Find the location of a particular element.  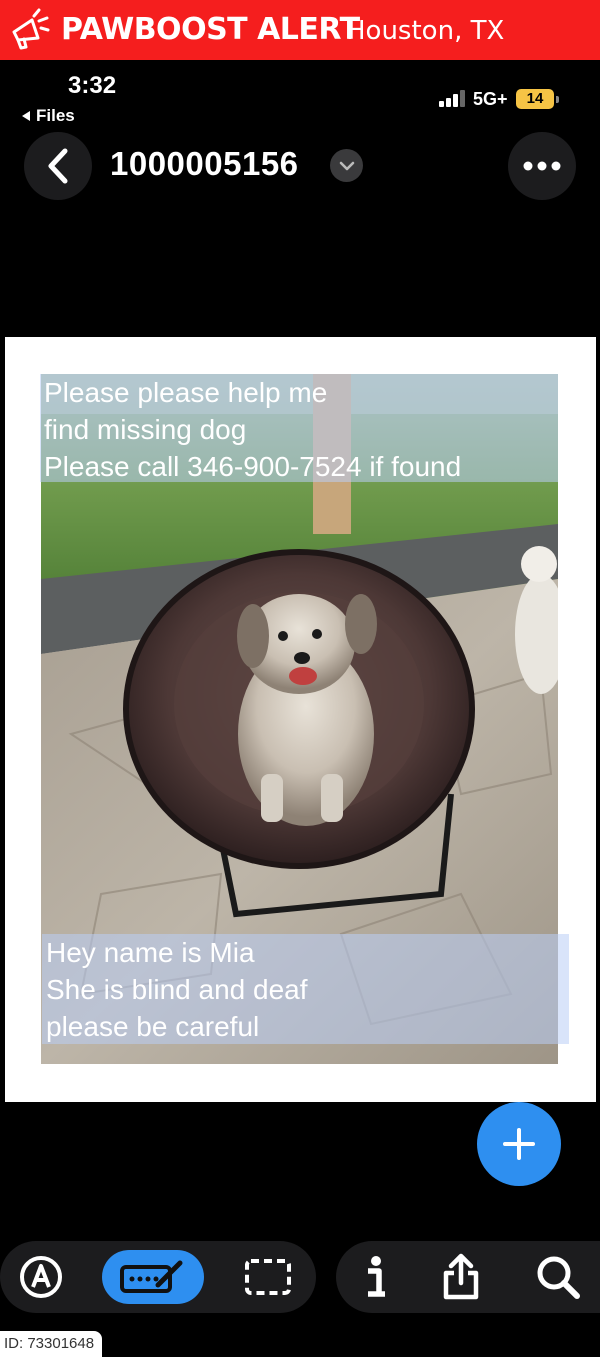

add-button is located at coordinates (519, 1144).